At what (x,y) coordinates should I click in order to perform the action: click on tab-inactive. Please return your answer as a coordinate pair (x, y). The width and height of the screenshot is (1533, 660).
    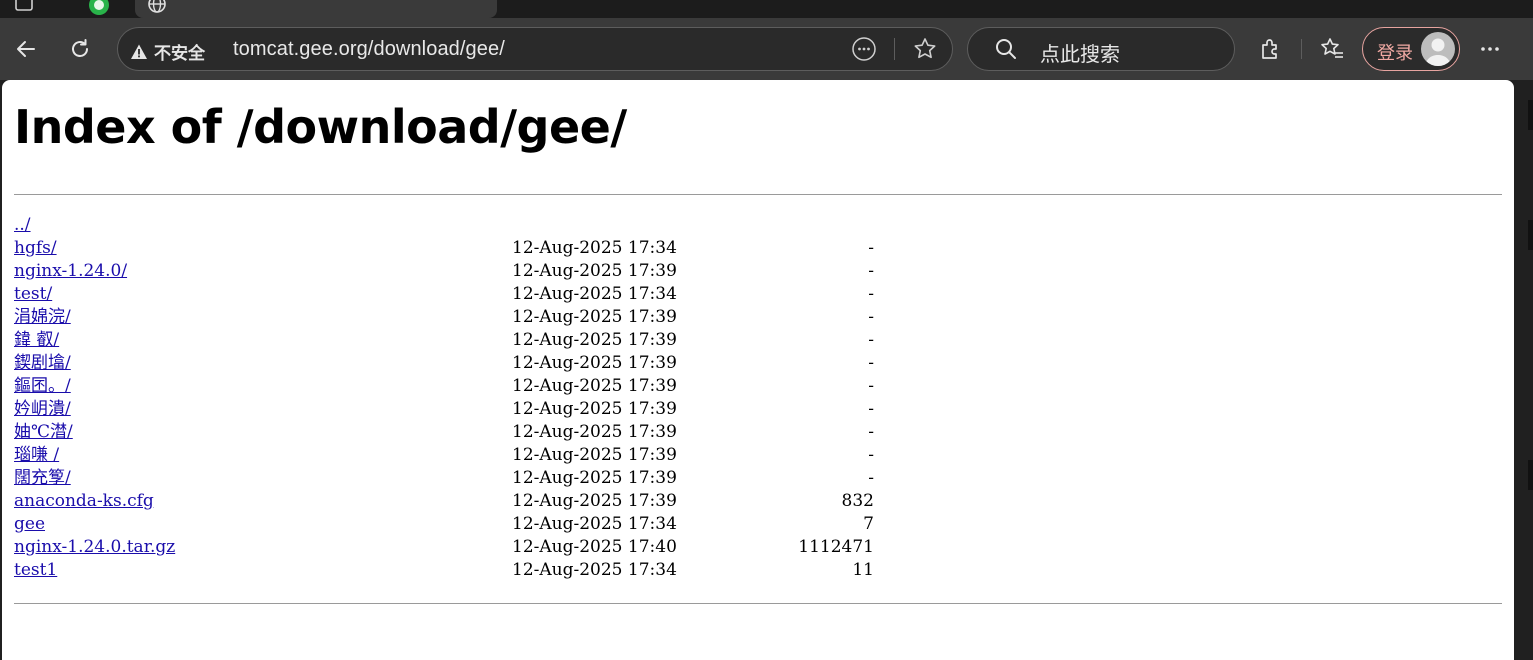
    Looking at the image, I should click on (67, 9).